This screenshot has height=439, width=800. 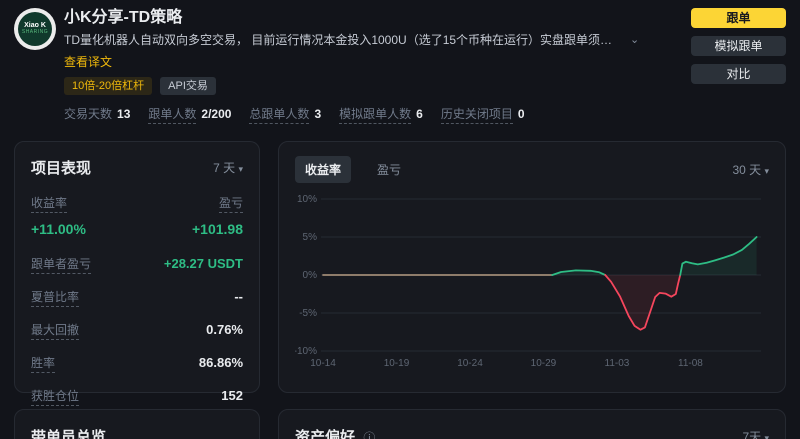 What do you see at coordinates (617, 363) in the screenshot?
I see `svg-text: 11-03` at bounding box center [617, 363].